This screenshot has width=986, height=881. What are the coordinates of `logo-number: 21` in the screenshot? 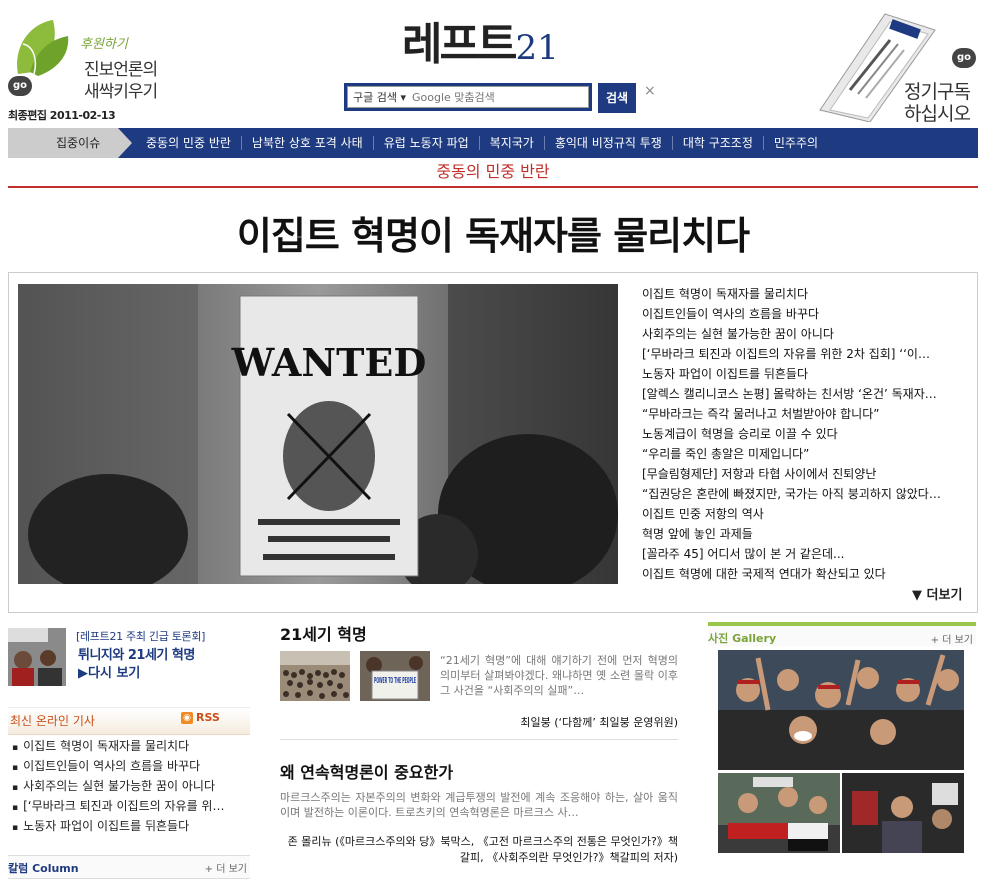 It's located at (537, 48).